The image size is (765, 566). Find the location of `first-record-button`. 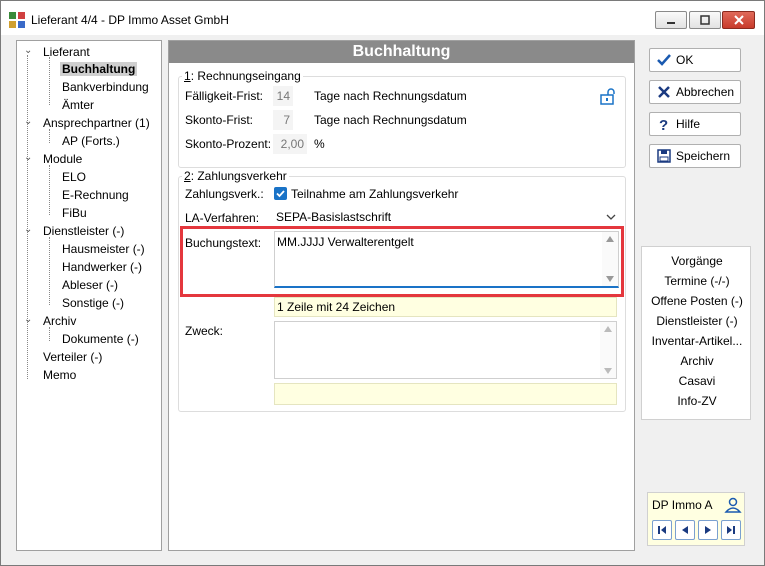

first-record-button is located at coordinates (662, 530).